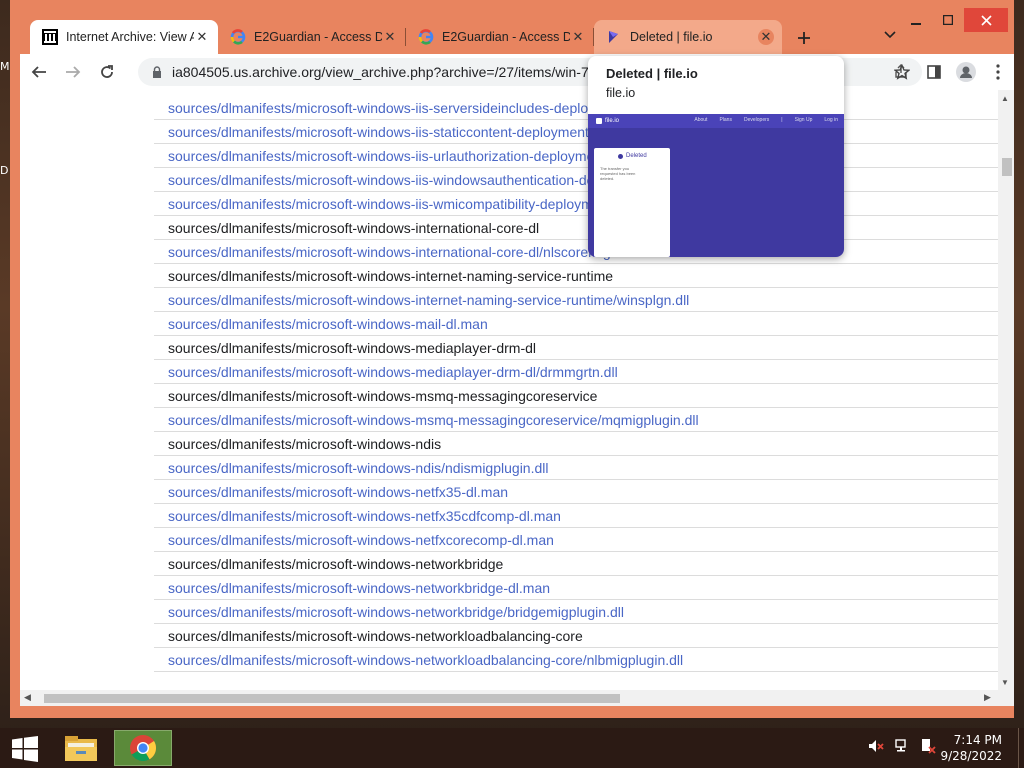 Image resolution: width=1024 pixels, height=768 pixels. I want to click on taskbar-file-explorer, so click(81, 748).